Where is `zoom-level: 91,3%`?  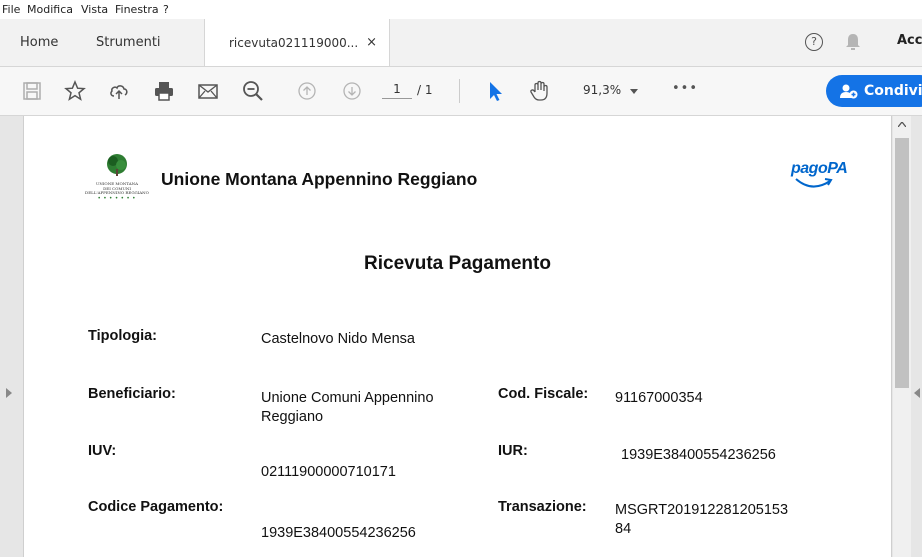 zoom-level: 91,3% is located at coordinates (602, 90).